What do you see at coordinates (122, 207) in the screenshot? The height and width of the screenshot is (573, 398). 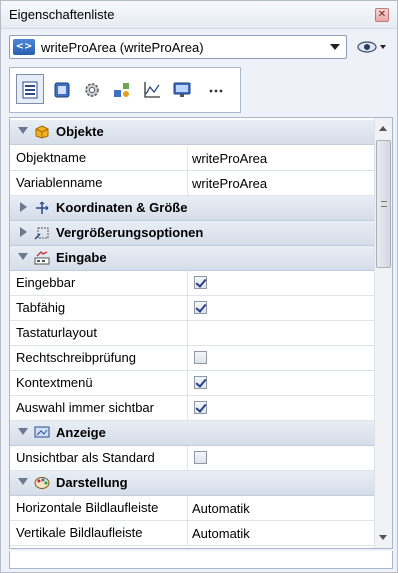 I see `category-title: Koordinaten & Größe` at bounding box center [122, 207].